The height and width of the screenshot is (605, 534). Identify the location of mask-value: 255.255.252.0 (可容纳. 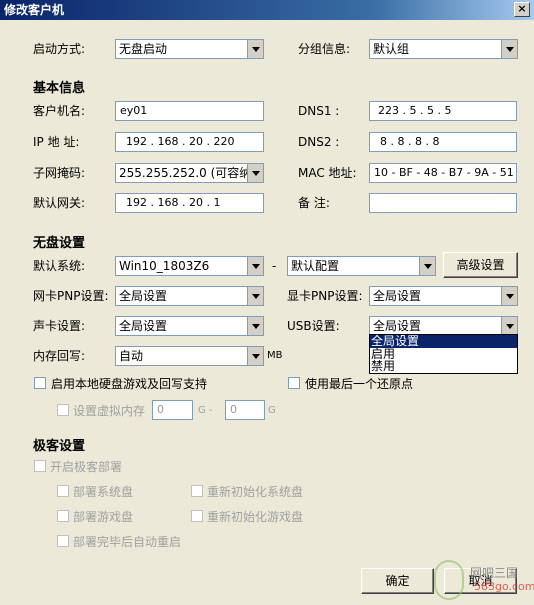
(185, 173).